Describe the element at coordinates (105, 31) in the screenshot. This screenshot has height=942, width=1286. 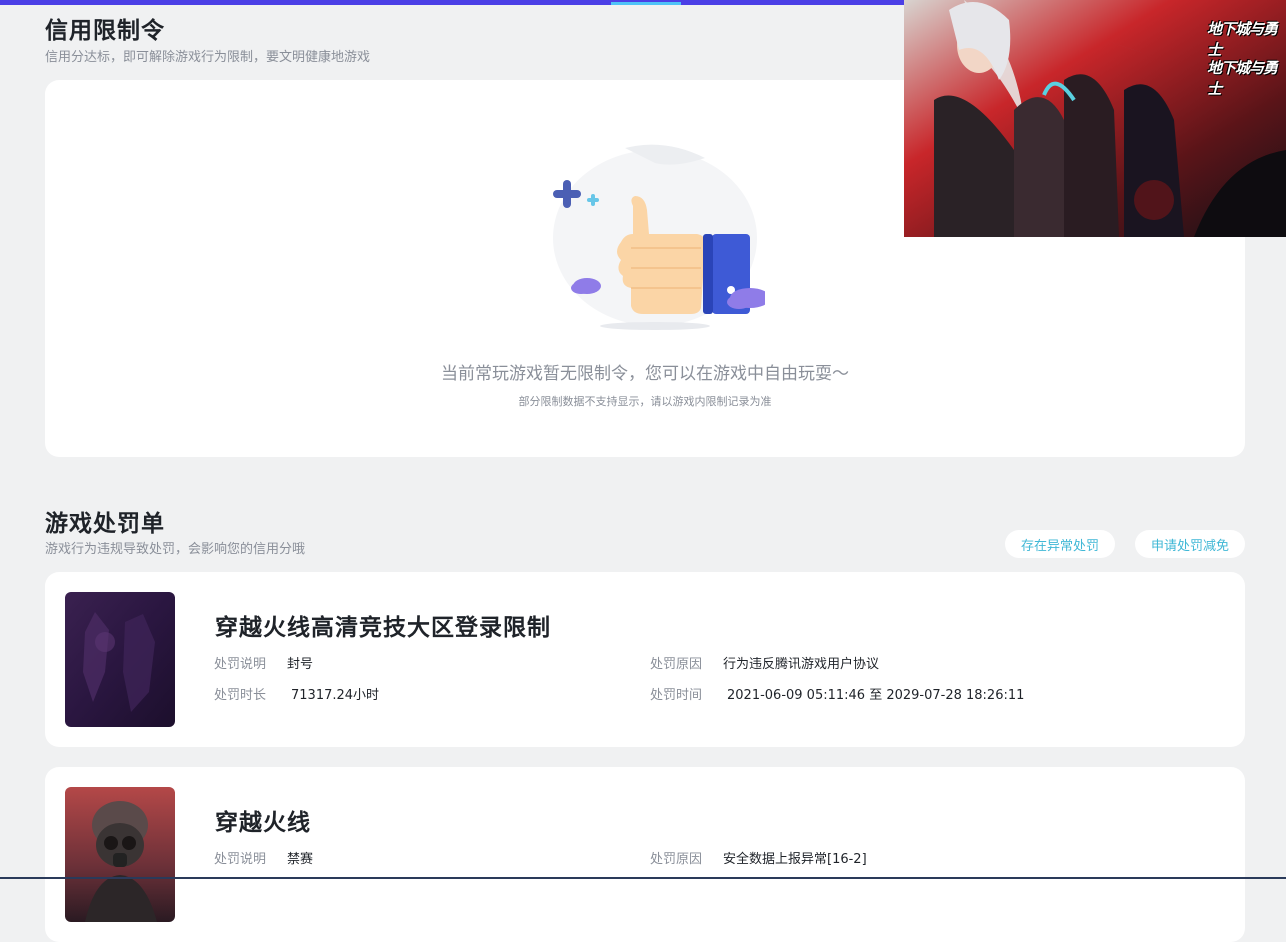
I see `credit-restriction-title: 信用限制令` at that location.